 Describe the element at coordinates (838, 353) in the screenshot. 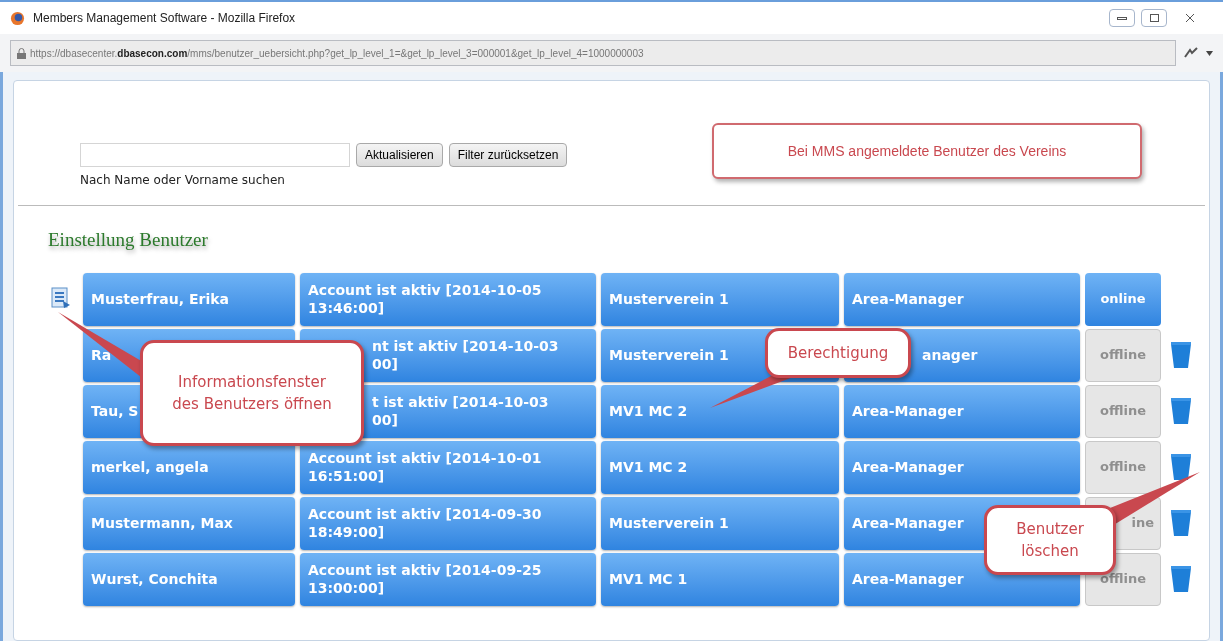

I see `callout-tooltip: Berechtigung` at that location.